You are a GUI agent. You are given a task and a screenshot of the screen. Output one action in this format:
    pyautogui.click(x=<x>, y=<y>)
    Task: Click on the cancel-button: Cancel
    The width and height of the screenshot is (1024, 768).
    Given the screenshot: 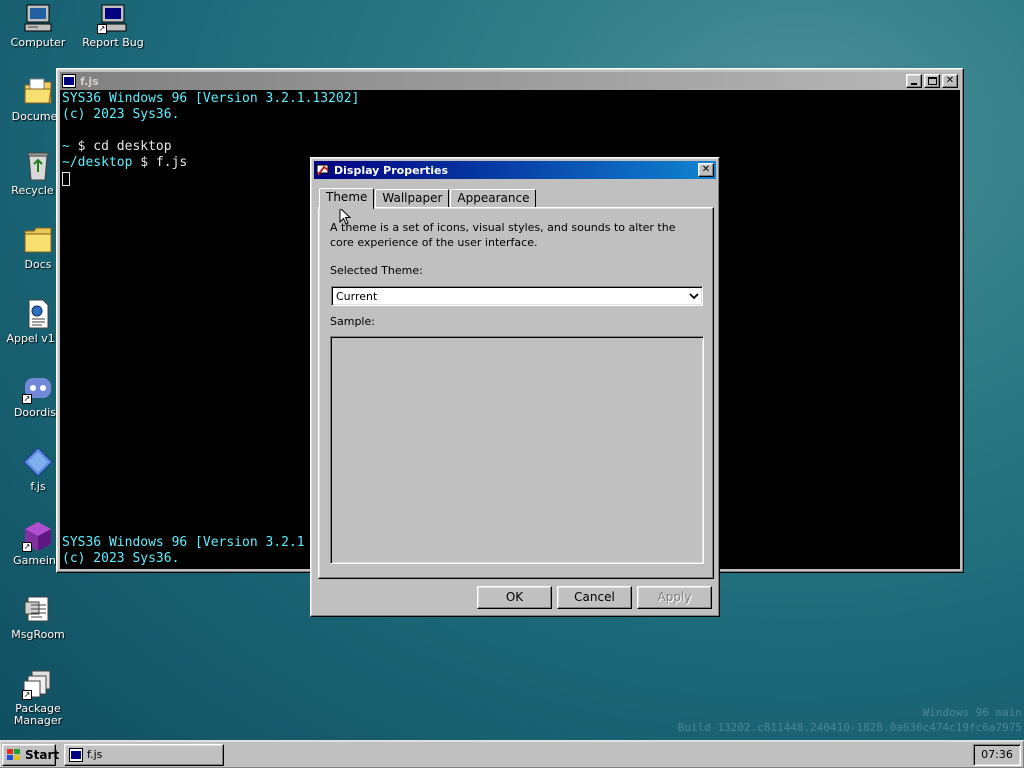 What is the action you would take?
    pyautogui.click(x=594, y=597)
    